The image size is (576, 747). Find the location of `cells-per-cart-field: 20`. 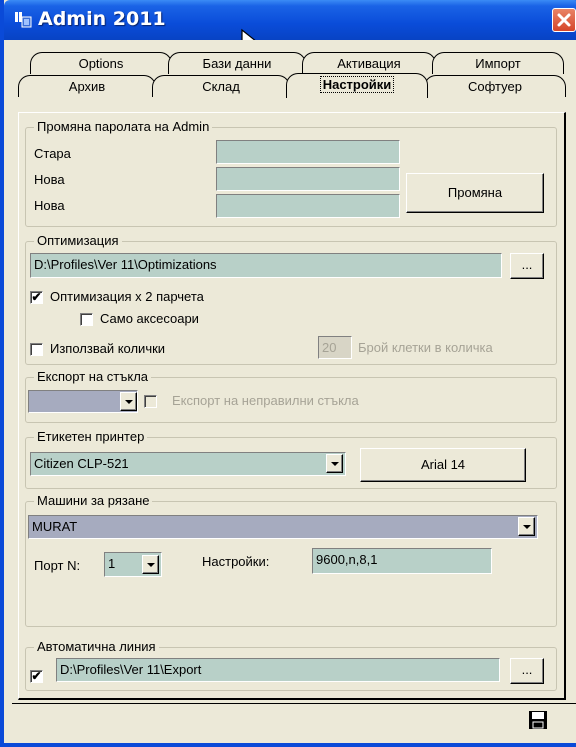

cells-per-cart-field: 20 is located at coordinates (335, 347).